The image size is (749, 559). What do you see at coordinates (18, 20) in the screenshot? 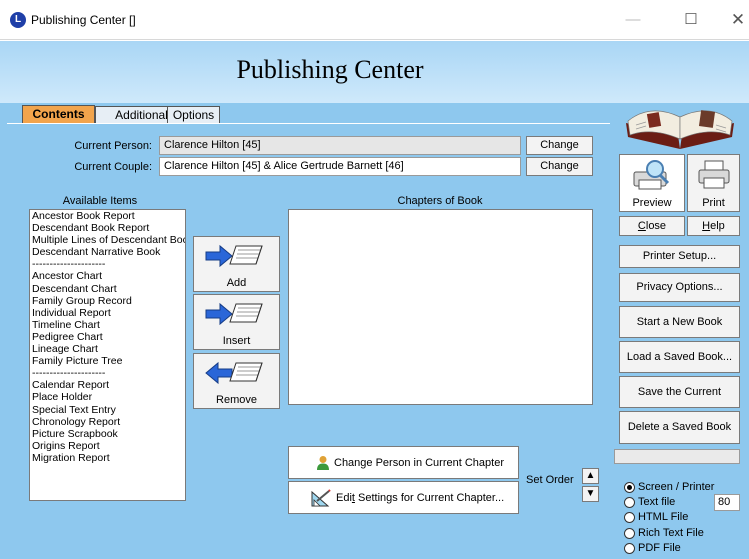
I see `app-logo-icon: L` at bounding box center [18, 20].